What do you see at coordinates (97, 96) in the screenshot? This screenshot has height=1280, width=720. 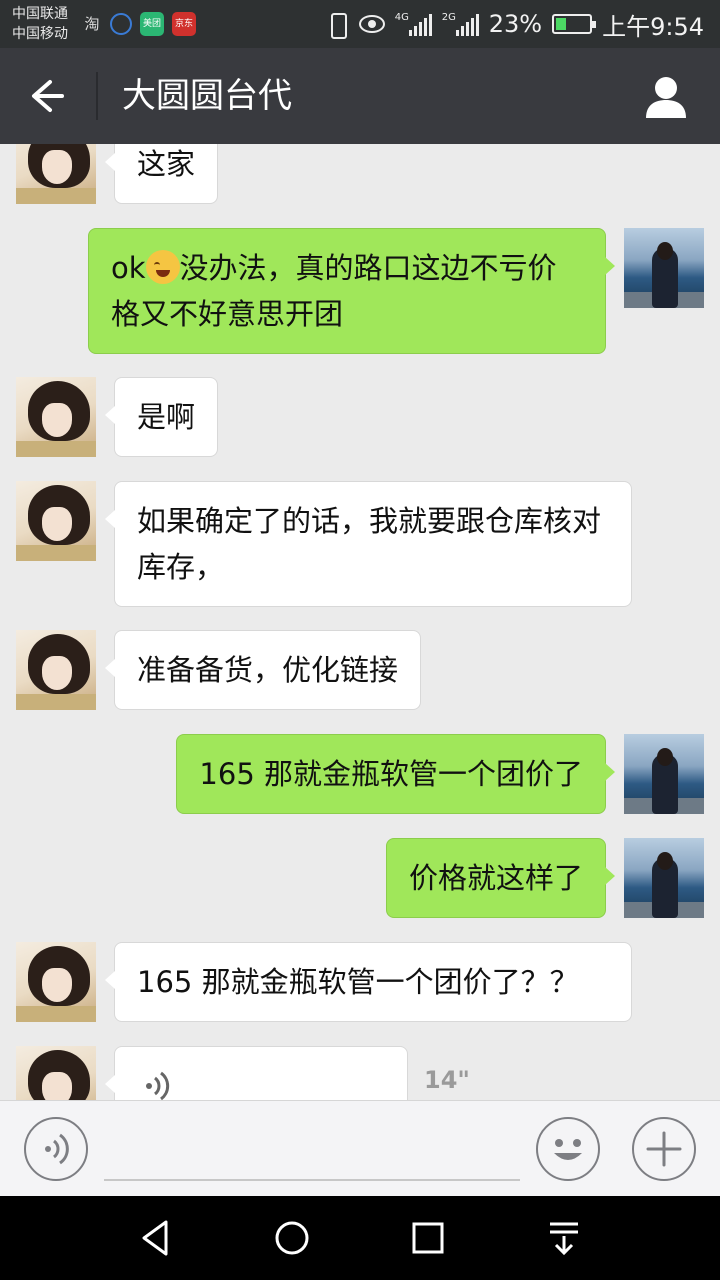 I see `title-divider` at bounding box center [97, 96].